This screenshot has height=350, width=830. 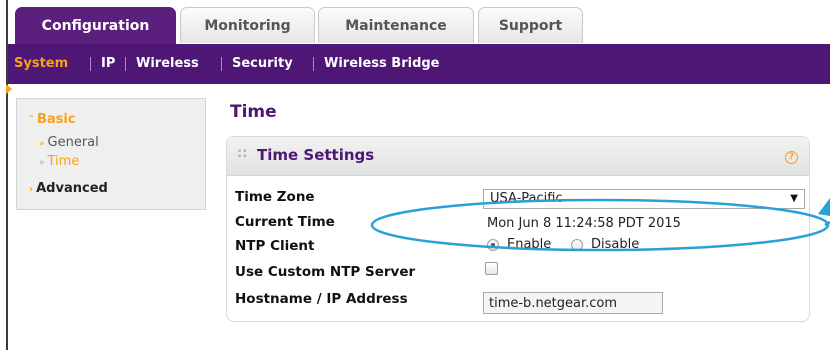 I want to click on ntp-enable-label: Enable, so click(x=529, y=244).